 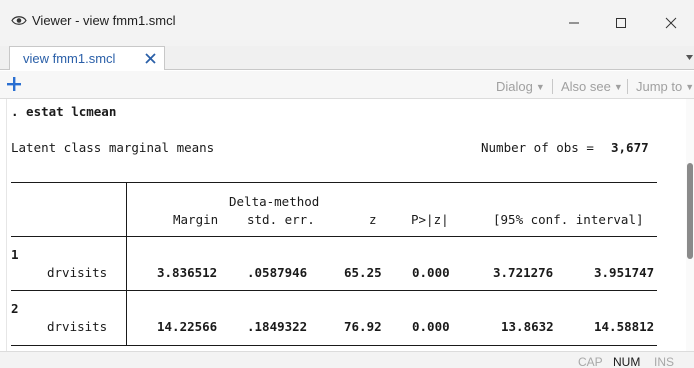 What do you see at coordinates (196, 219) in the screenshot?
I see `header-margin: Margin` at bounding box center [196, 219].